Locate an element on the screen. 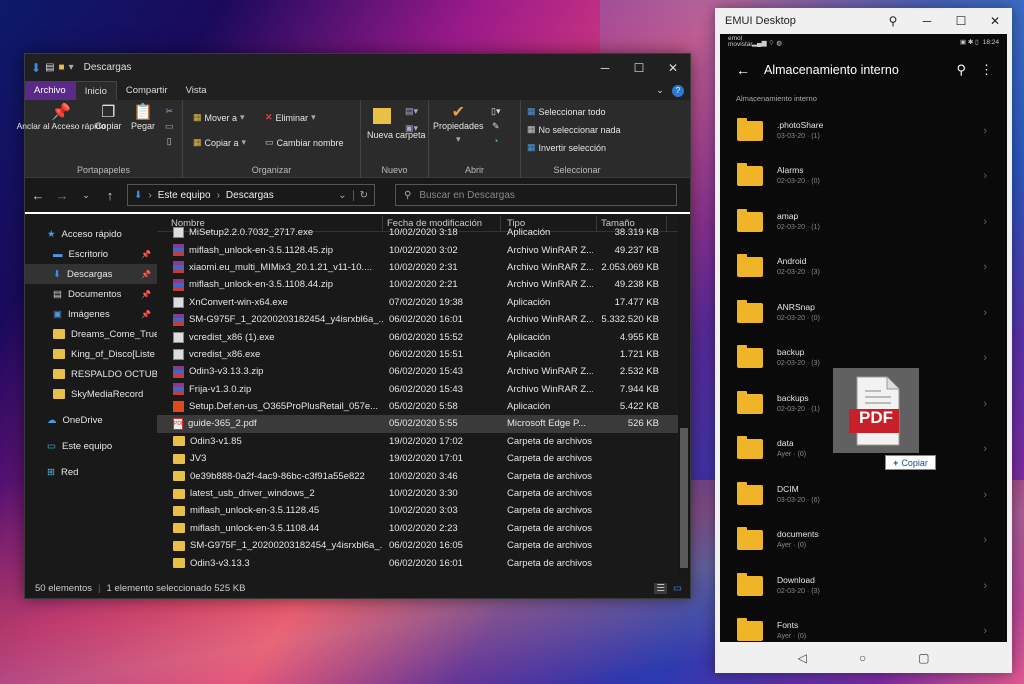  move-to-button: ▦ Mover a ▾ is located at coordinates (219, 117).